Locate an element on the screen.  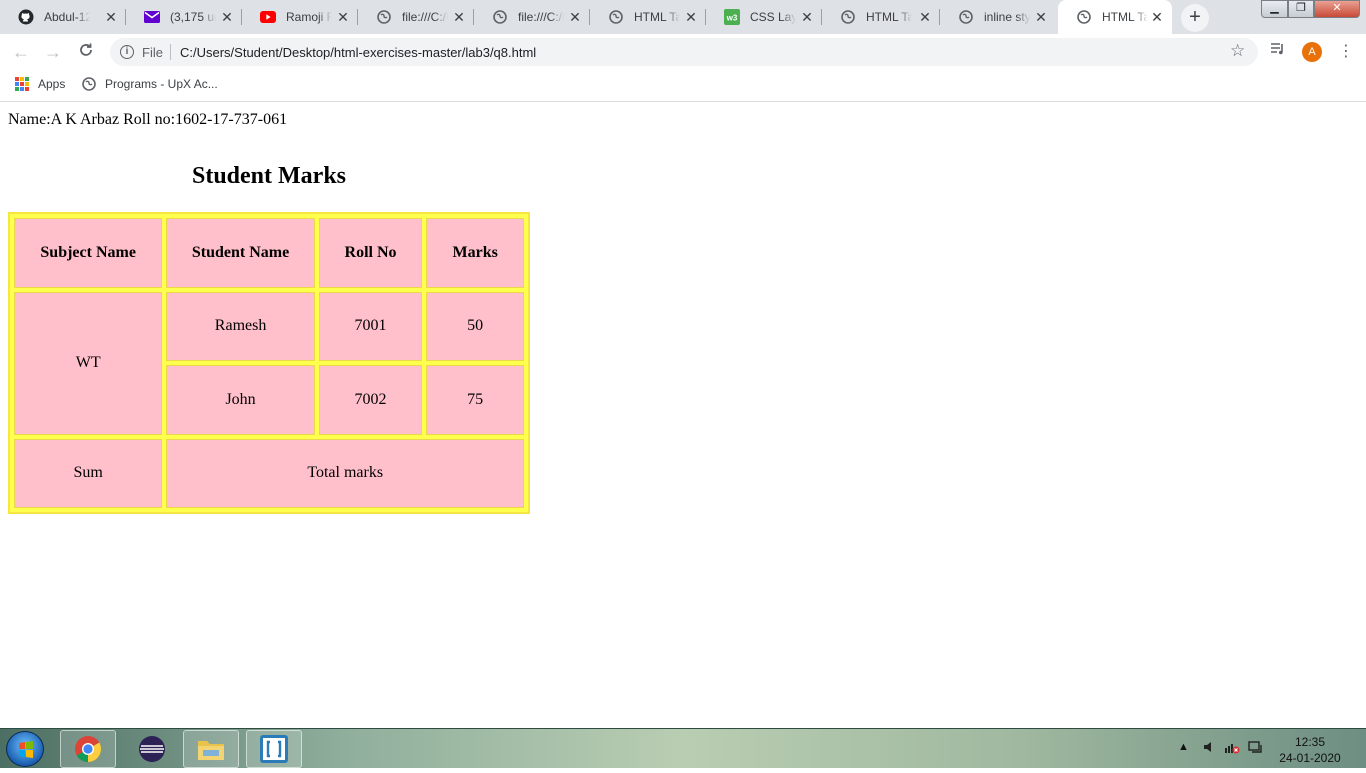
cell-roll: 7001 is located at coordinates (370, 326).